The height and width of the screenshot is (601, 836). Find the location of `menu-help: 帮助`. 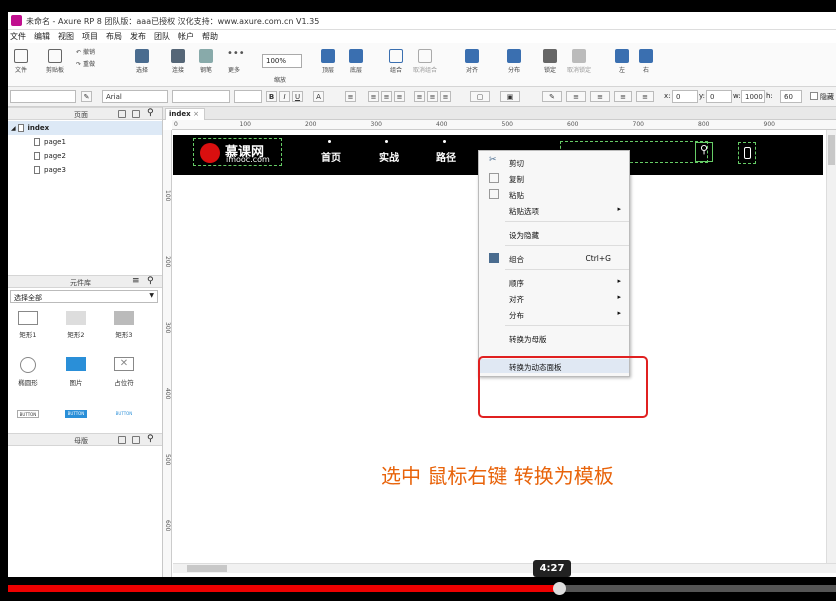

menu-help: 帮助 is located at coordinates (210, 36).